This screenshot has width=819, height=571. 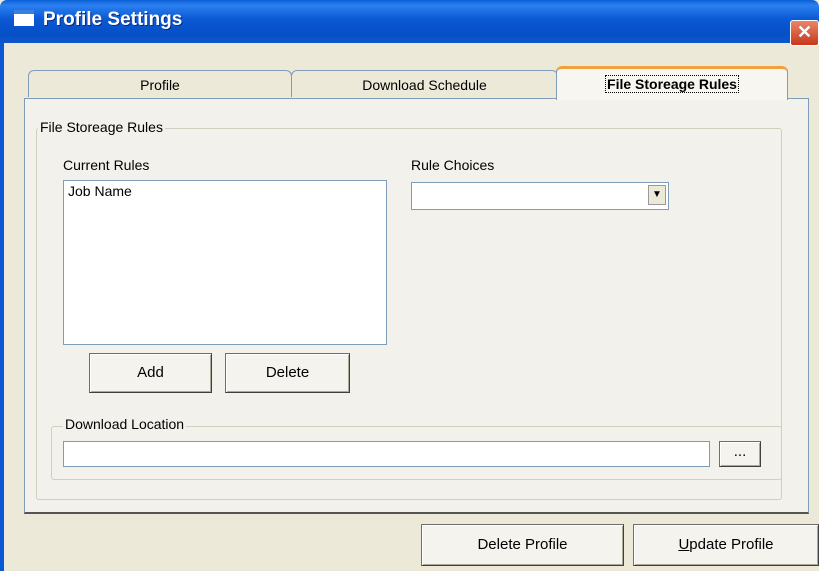 I want to click on download-location-input, so click(x=386, y=454).